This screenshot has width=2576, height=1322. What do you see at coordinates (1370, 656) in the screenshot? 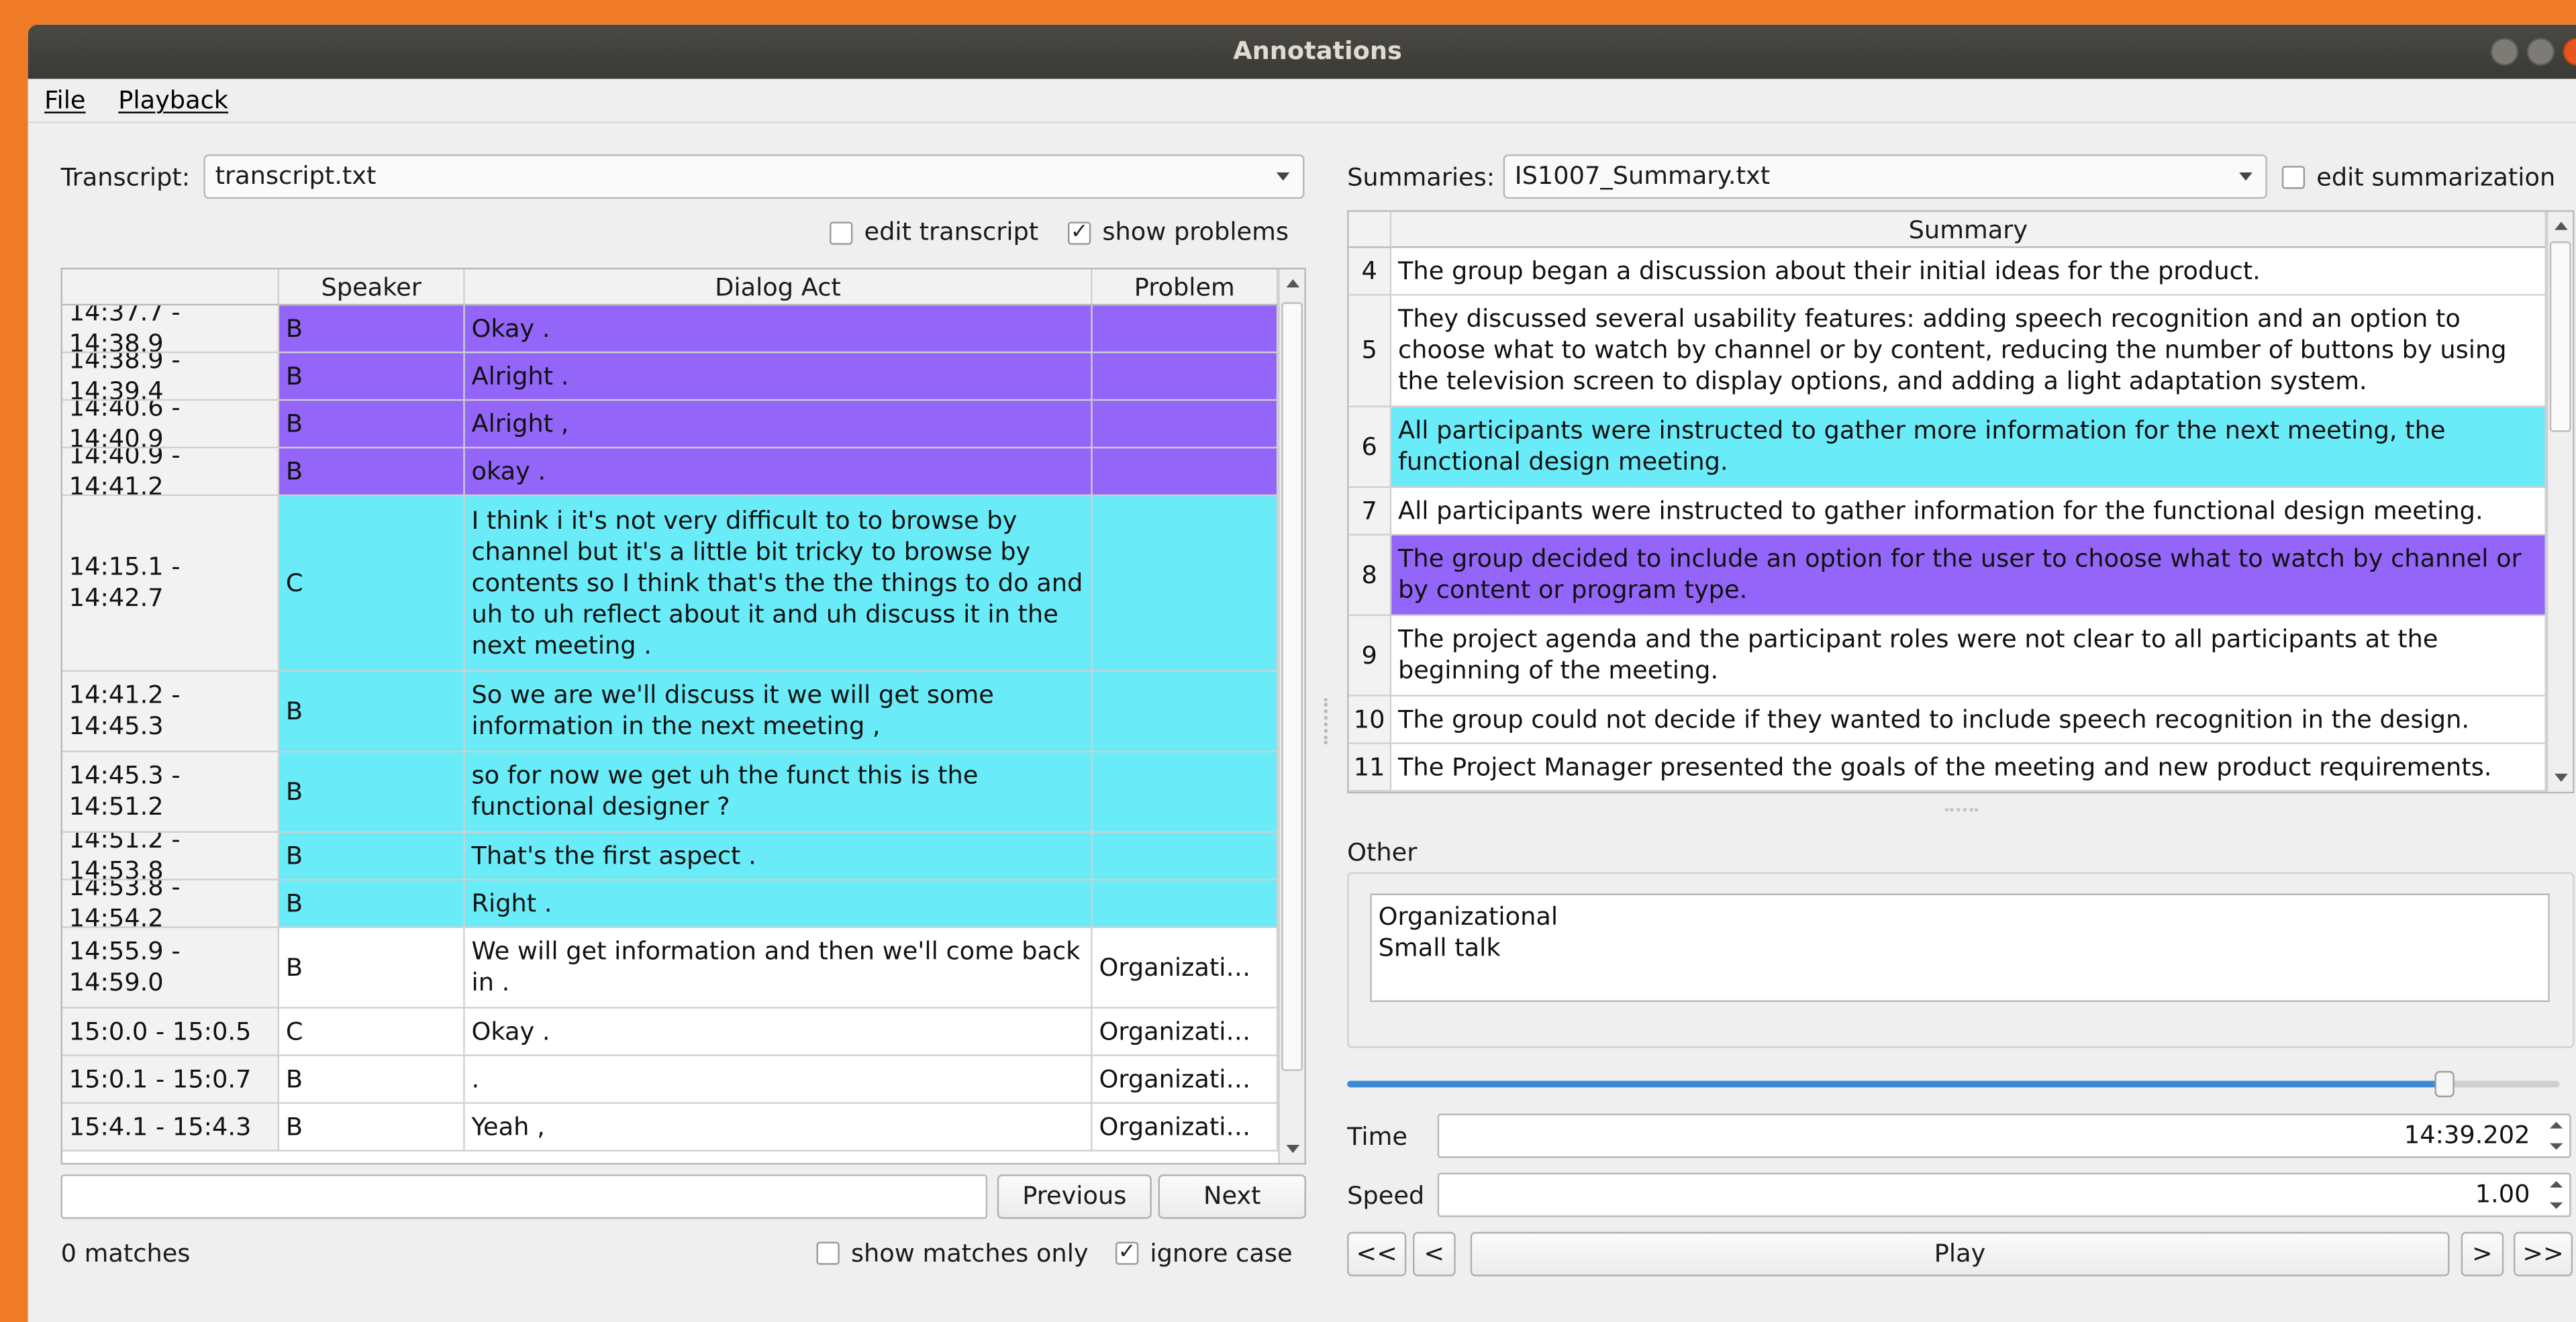
I see `summary-row-number: 9` at bounding box center [1370, 656].